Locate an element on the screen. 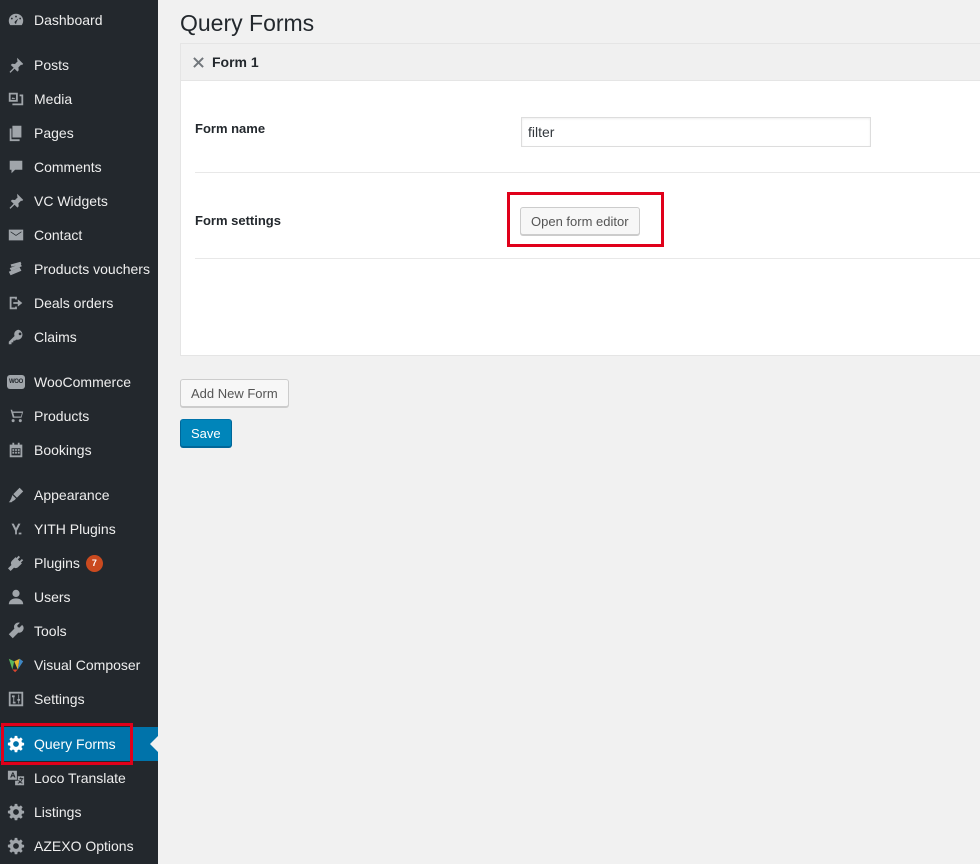 The image size is (980, 864). woo-logo-text: WOO is located at coordinates (16, 382).